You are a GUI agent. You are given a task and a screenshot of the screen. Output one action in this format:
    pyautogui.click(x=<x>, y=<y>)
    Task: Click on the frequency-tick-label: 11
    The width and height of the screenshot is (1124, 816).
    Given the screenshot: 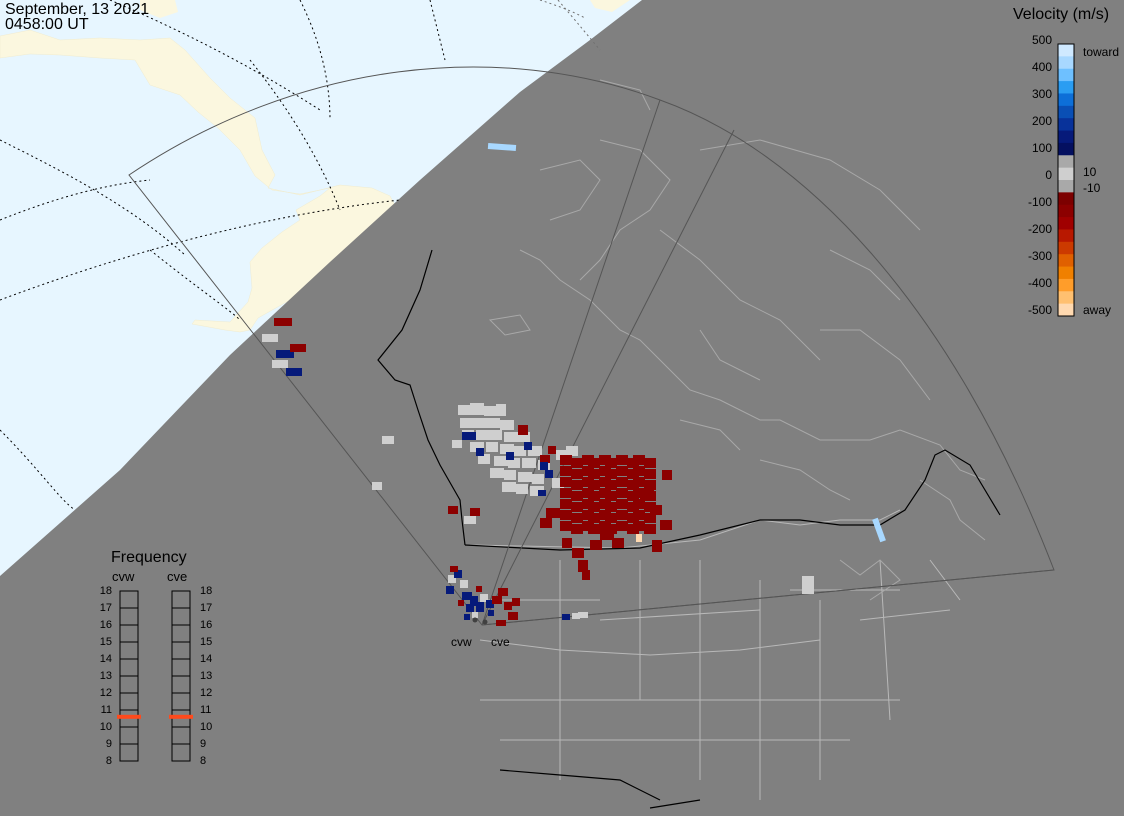 What is the action you would take?
    pyautogui.click(x=106, y=710)
    